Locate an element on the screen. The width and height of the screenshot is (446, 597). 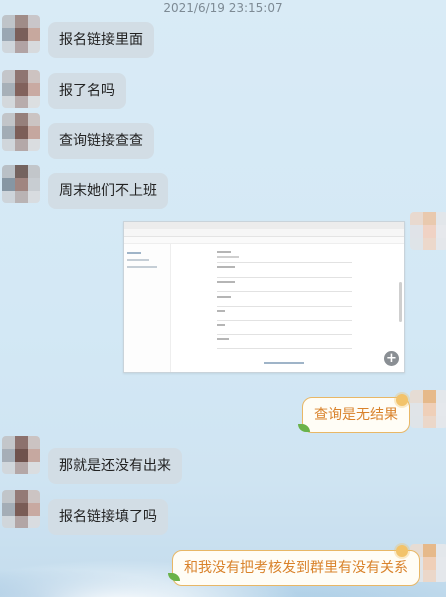
message-bubble: 报名链接填了吗 is located at coordinates (108, 517).